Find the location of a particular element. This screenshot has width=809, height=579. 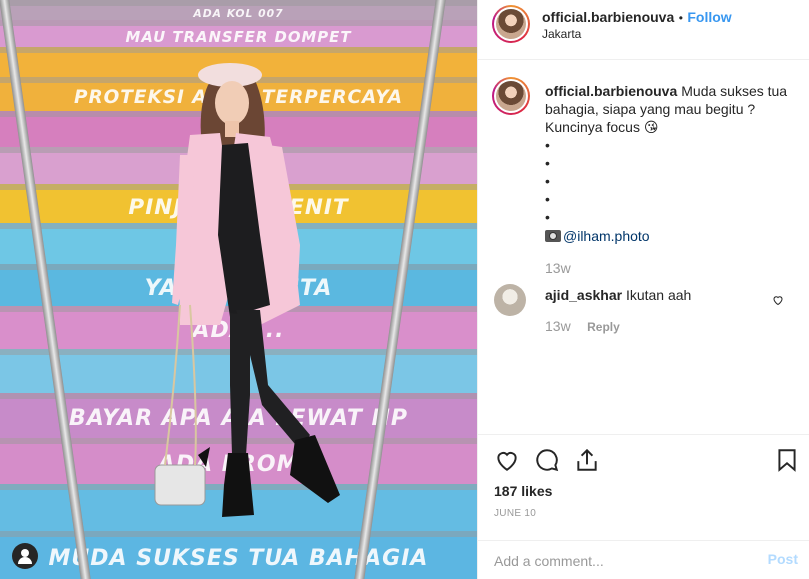

share-icon is located at coordinates (587, 460).